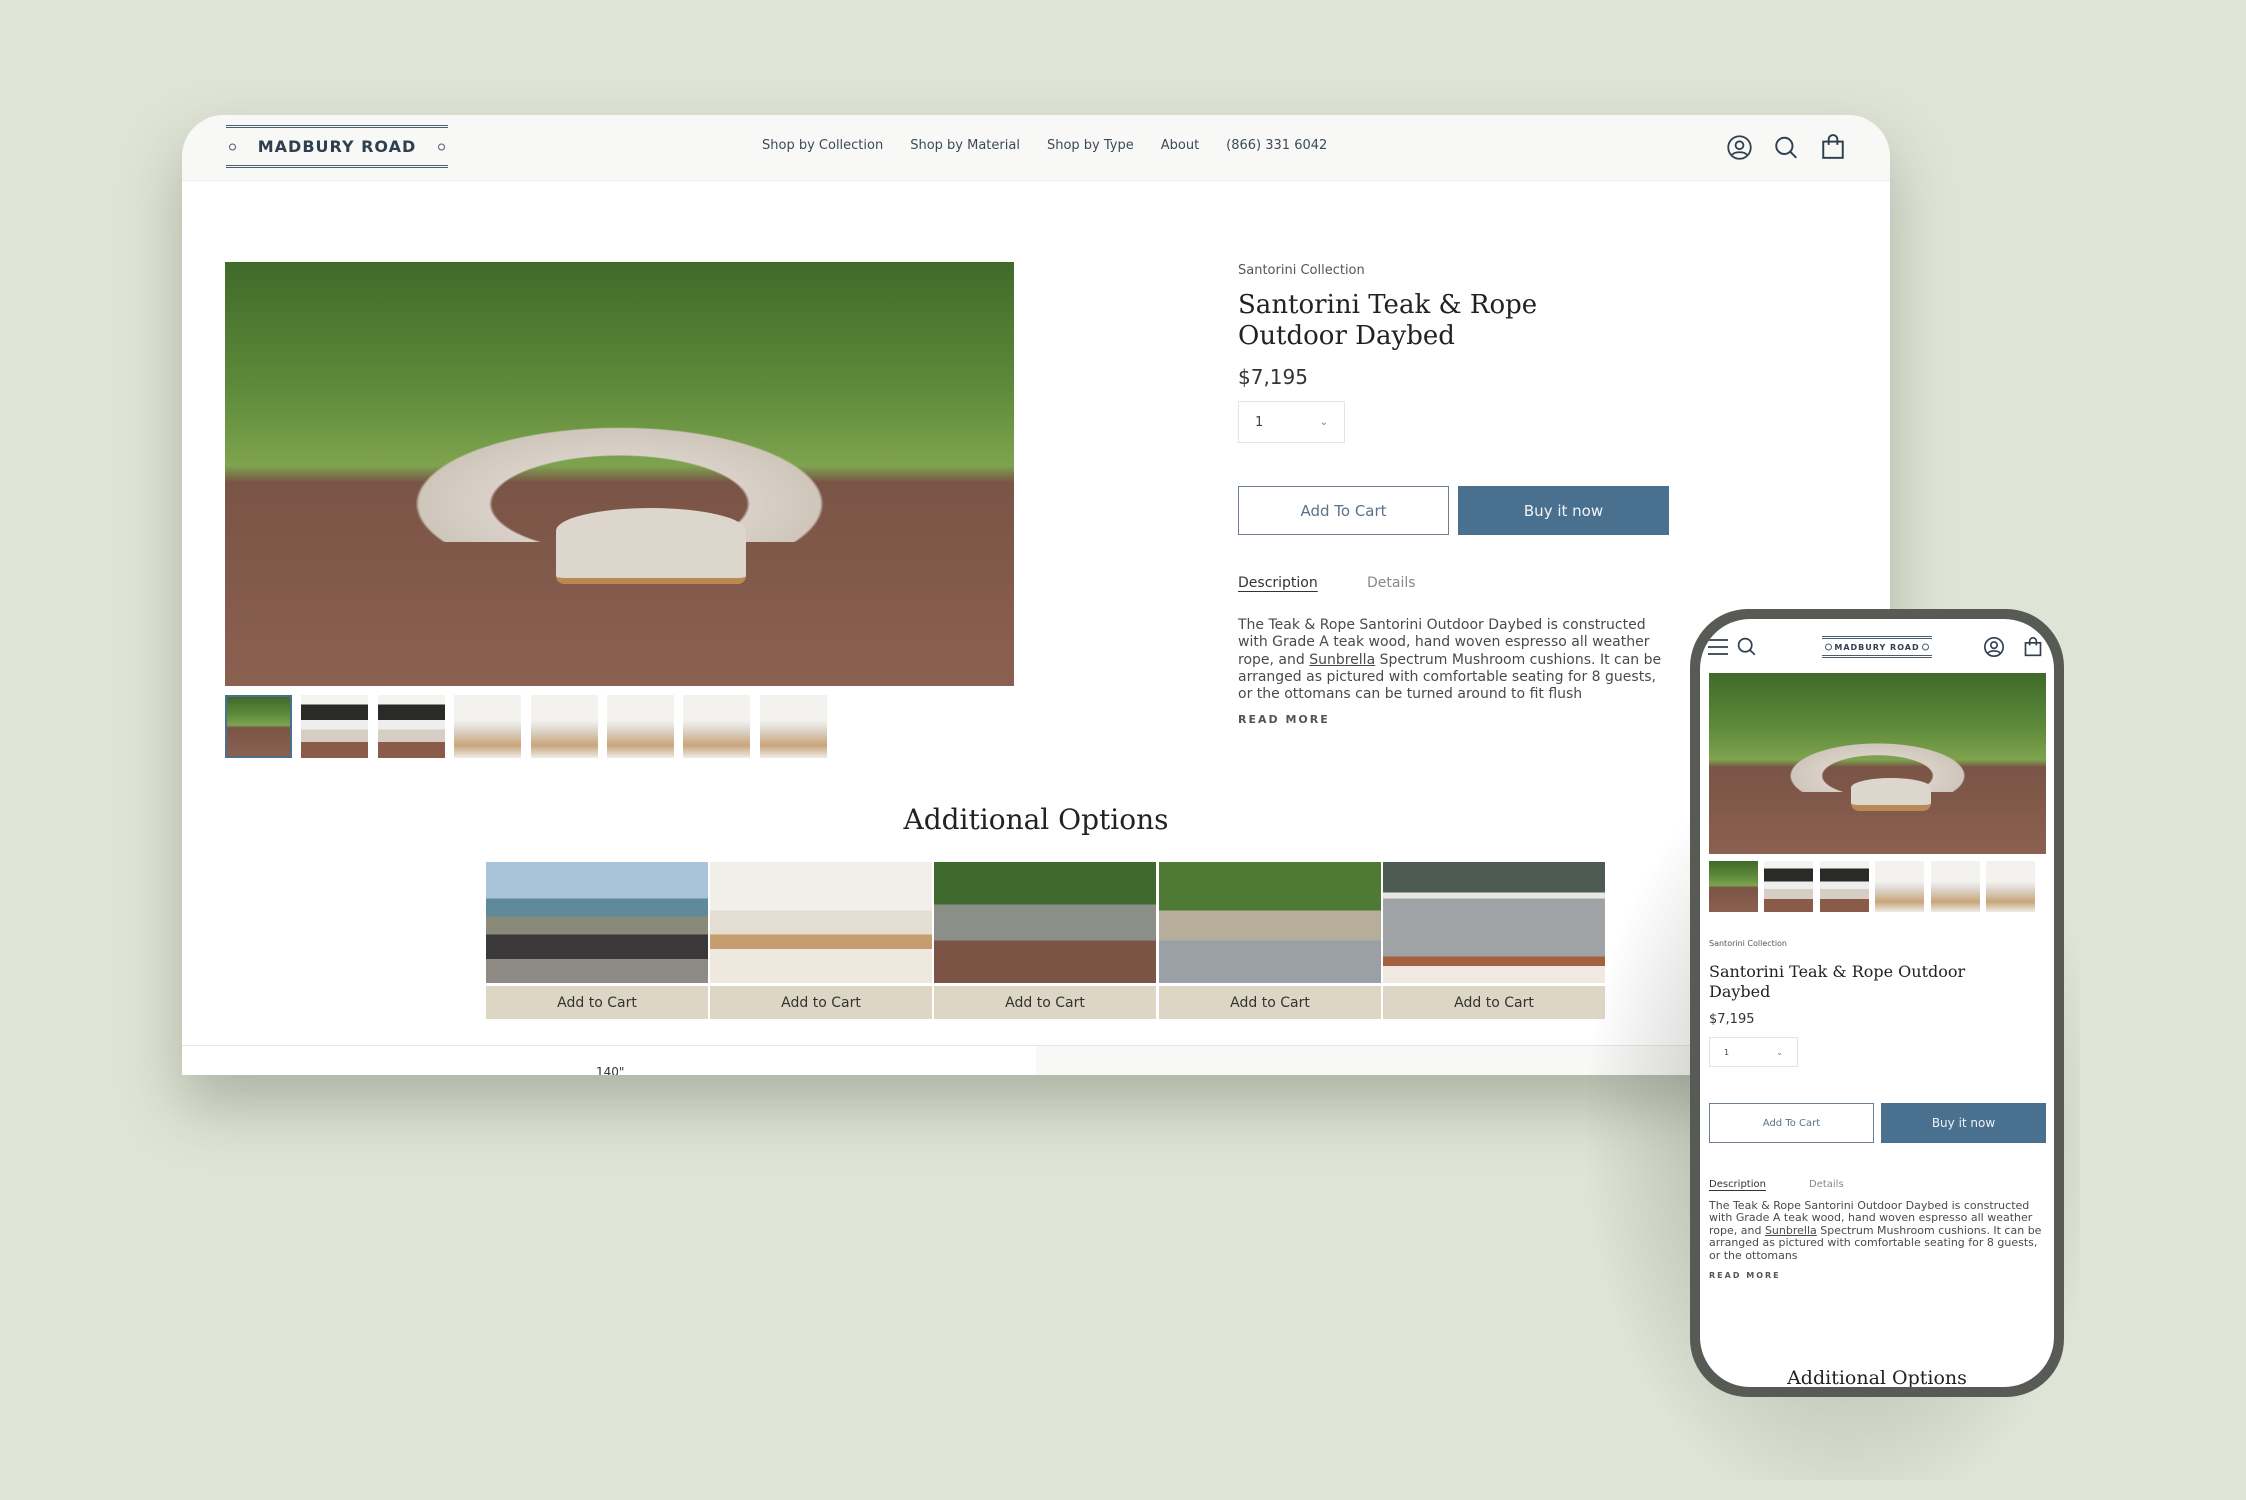 This screenshot has width=2246, height=1500. Describe the element at coordinates (1180, 145) in the screenshot. I see `nav-about: About` at that location.